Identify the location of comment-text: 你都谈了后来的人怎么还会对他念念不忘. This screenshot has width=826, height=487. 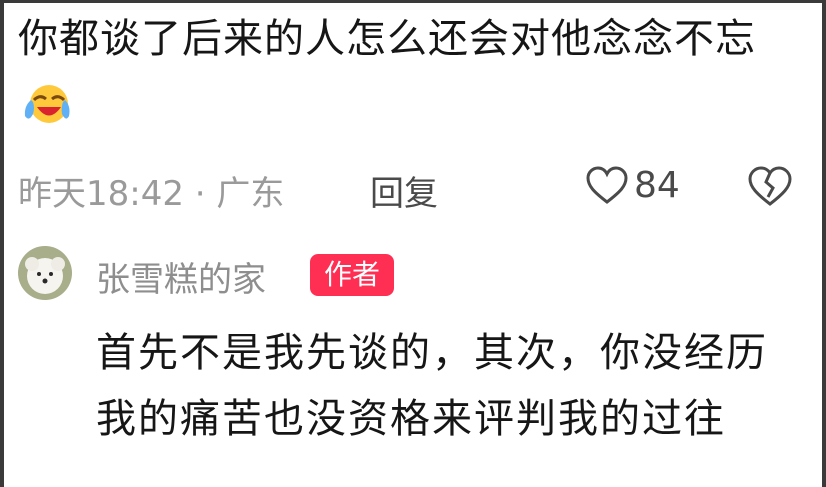
(387, 39).